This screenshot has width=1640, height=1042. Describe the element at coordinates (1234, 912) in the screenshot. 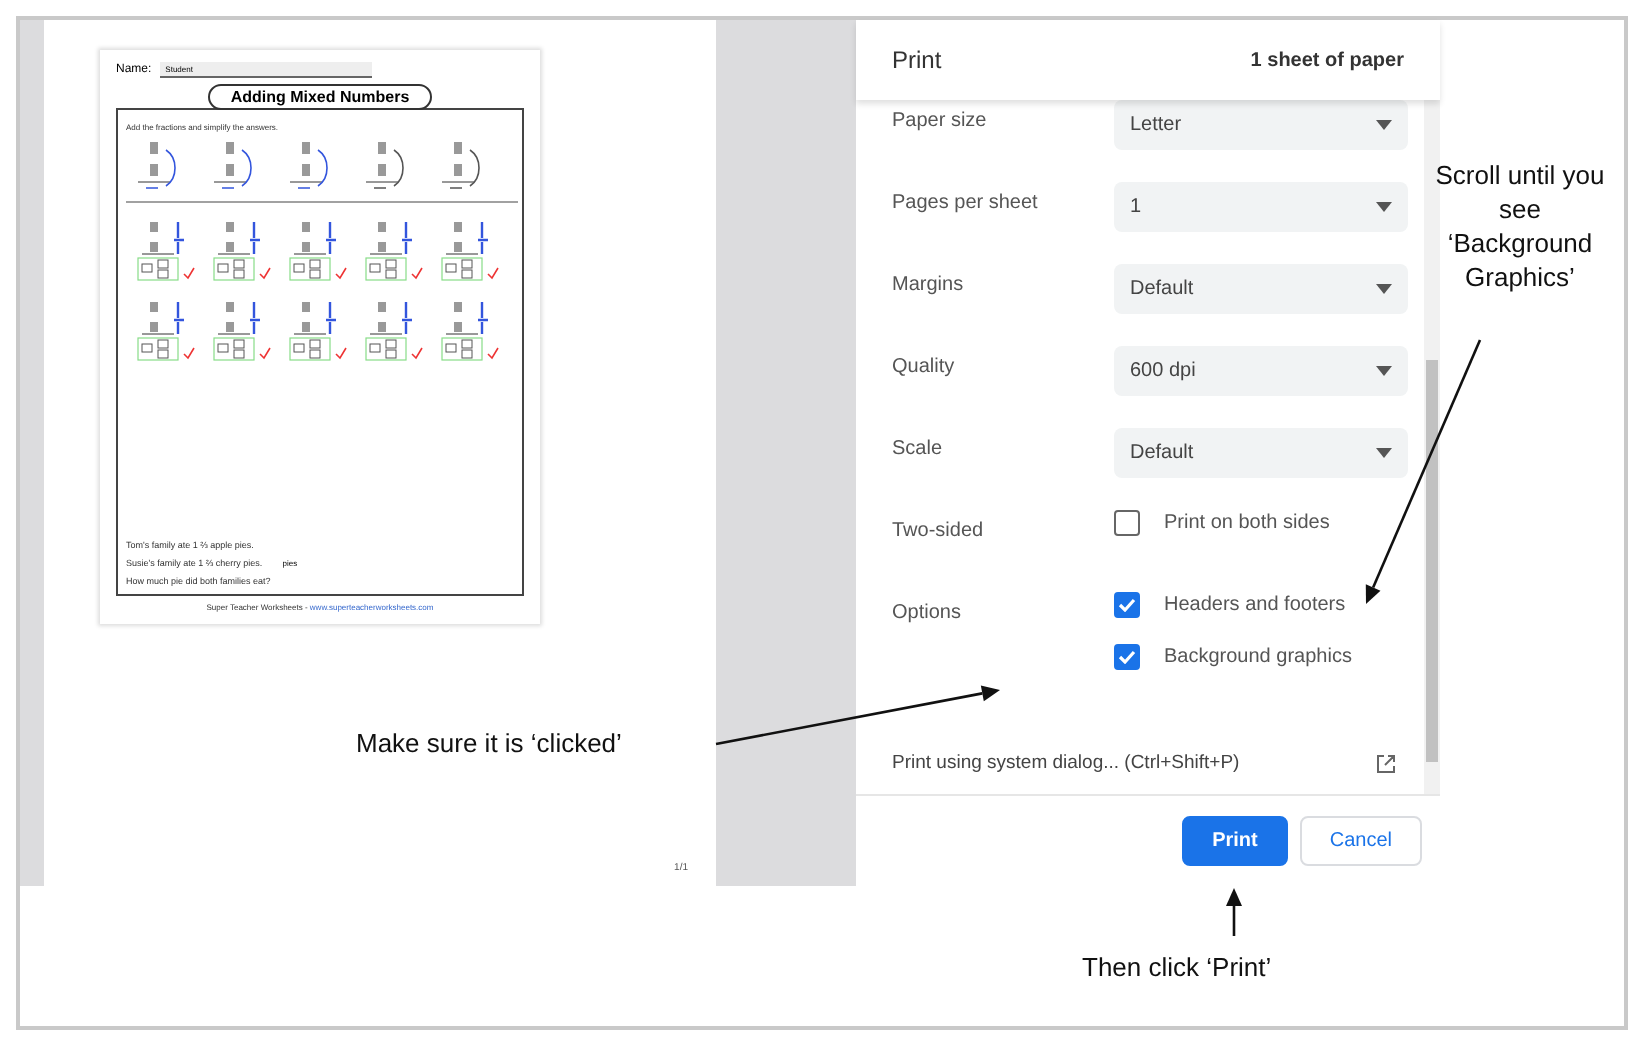

I see `arrow` at that location.